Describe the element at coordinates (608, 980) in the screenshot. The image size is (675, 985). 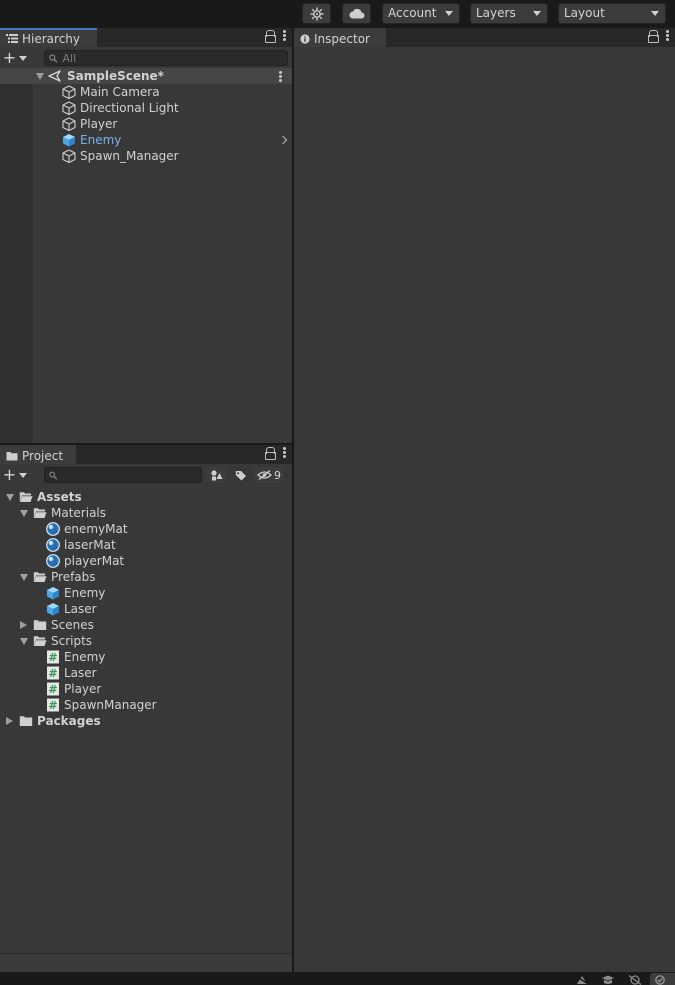
I see `cache-server-icon` at that location.